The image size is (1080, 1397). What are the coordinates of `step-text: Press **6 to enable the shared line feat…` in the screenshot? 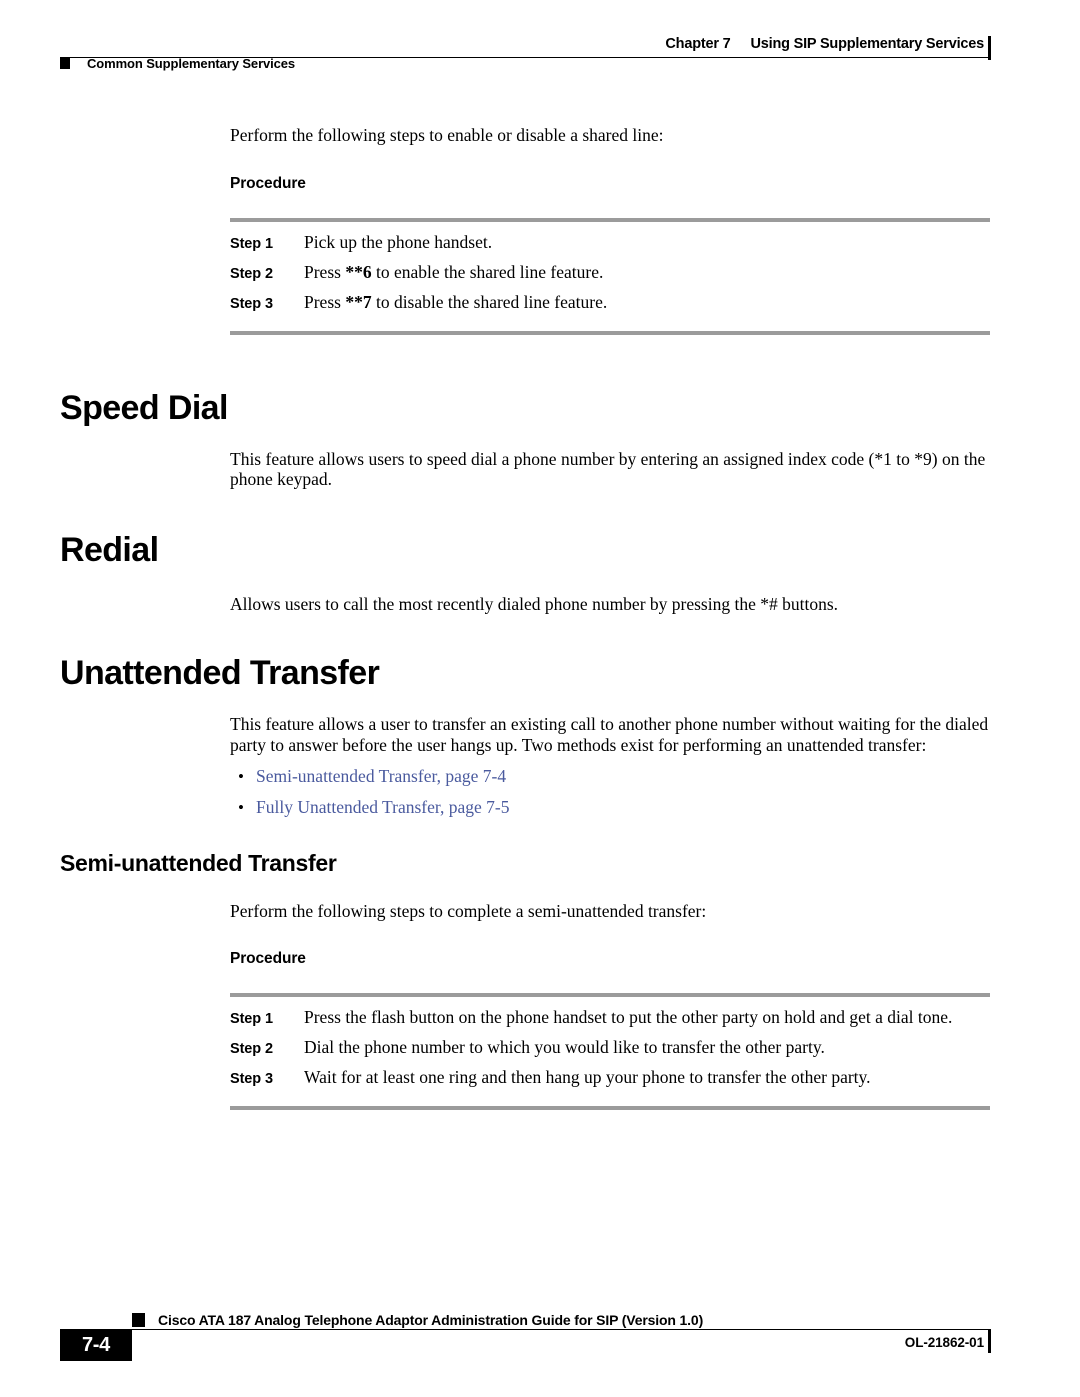 It's located at (454, 271).